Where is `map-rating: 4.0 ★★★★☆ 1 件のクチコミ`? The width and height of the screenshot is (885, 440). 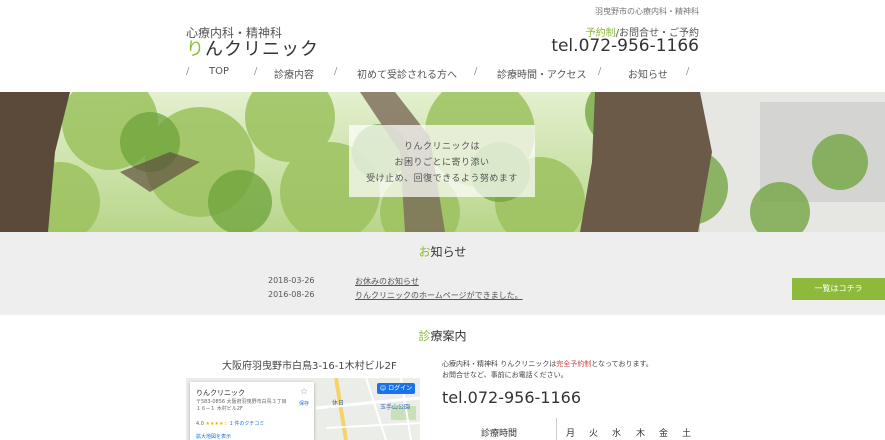 map-rating: 4.0 ★★★★☆ 1 件のクチコミ is located at coordinates (230, 423).